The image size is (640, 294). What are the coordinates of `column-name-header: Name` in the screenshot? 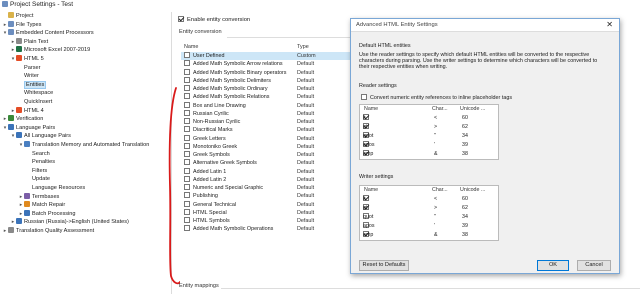 It's located at (191, 47).